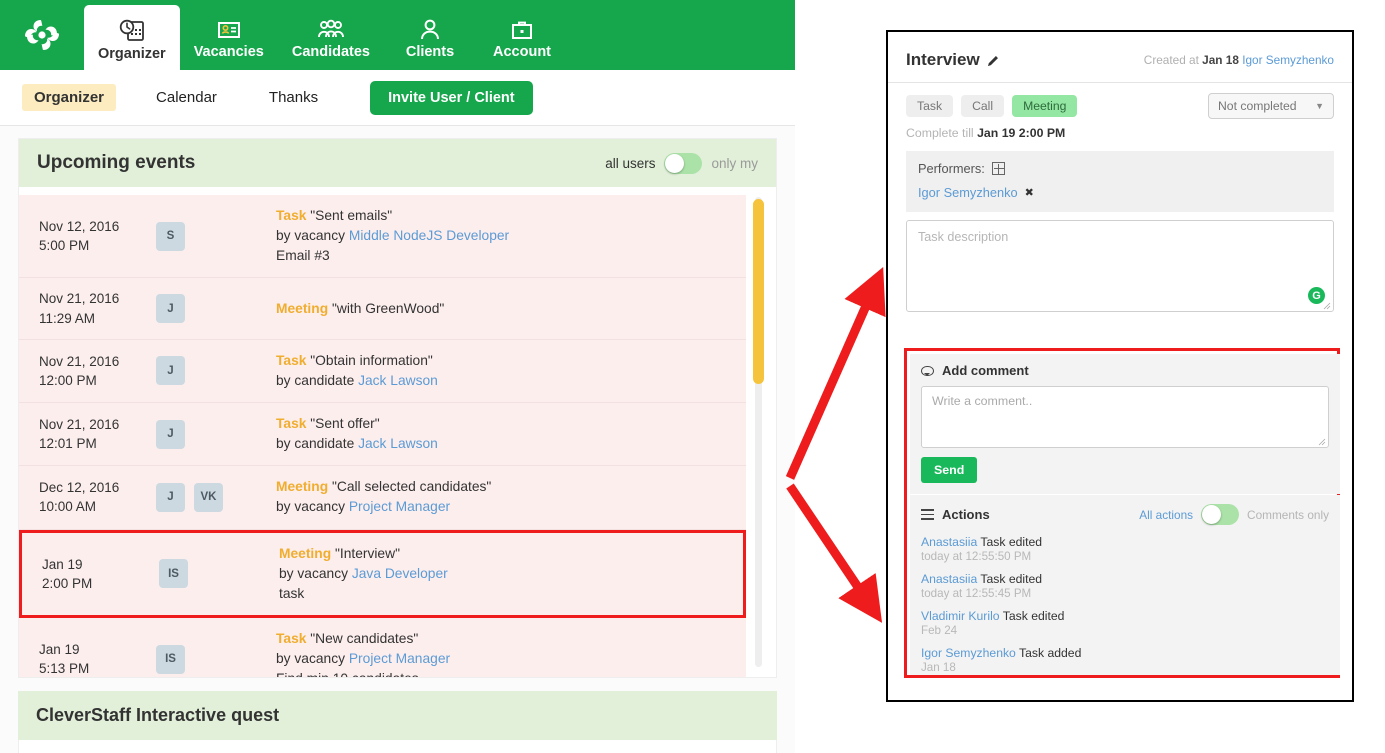 The width and height of the screenshot is (1385, 753). Describe the element at coordinates (303, 256) in the screenshot. I see `event-note: Email #3` at that location.